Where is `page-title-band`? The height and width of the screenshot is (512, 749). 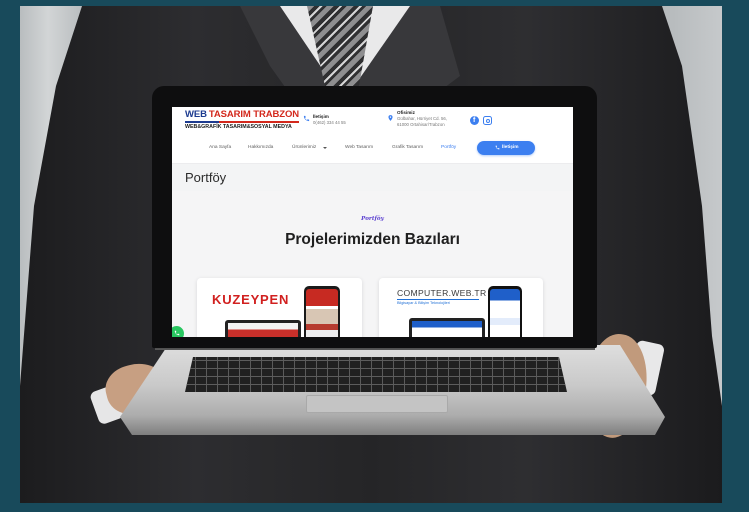 page-title-band is located at coordinates (372, 177).